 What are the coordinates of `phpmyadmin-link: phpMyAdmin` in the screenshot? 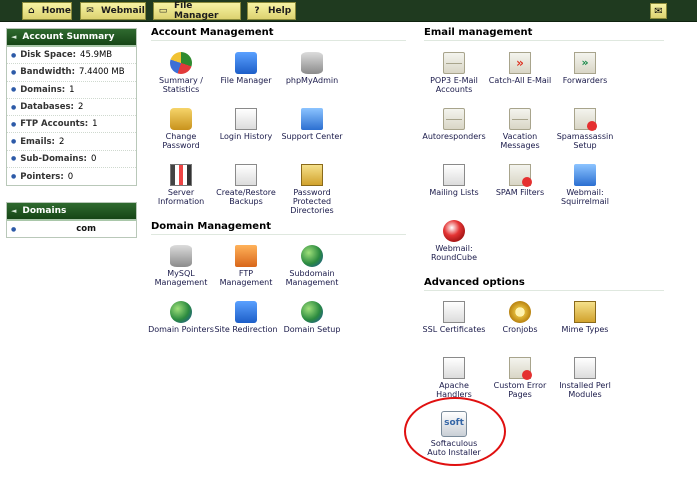 It's located at (312, 68).